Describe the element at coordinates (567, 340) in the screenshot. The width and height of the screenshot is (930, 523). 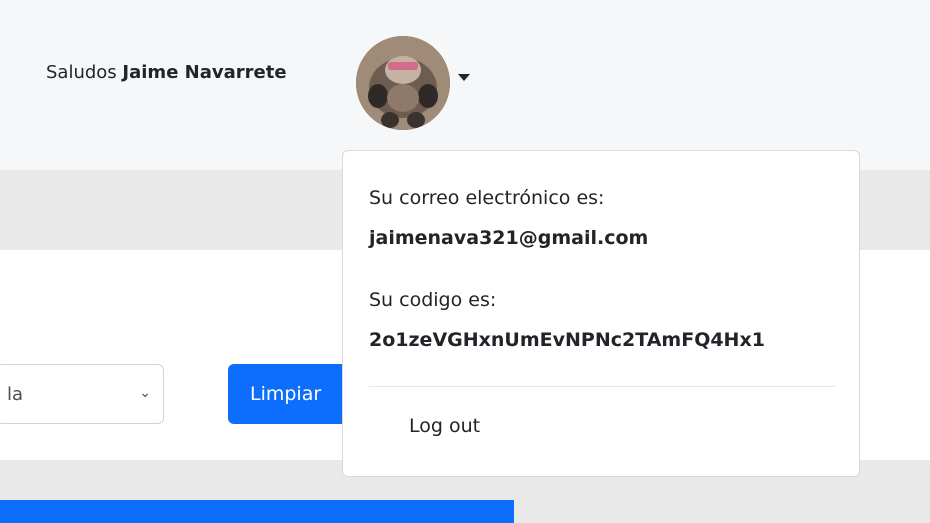
I see `code-value: 2o1zeVGHxnUmEvNPNc2TAmFQ4Hx1` at that location.